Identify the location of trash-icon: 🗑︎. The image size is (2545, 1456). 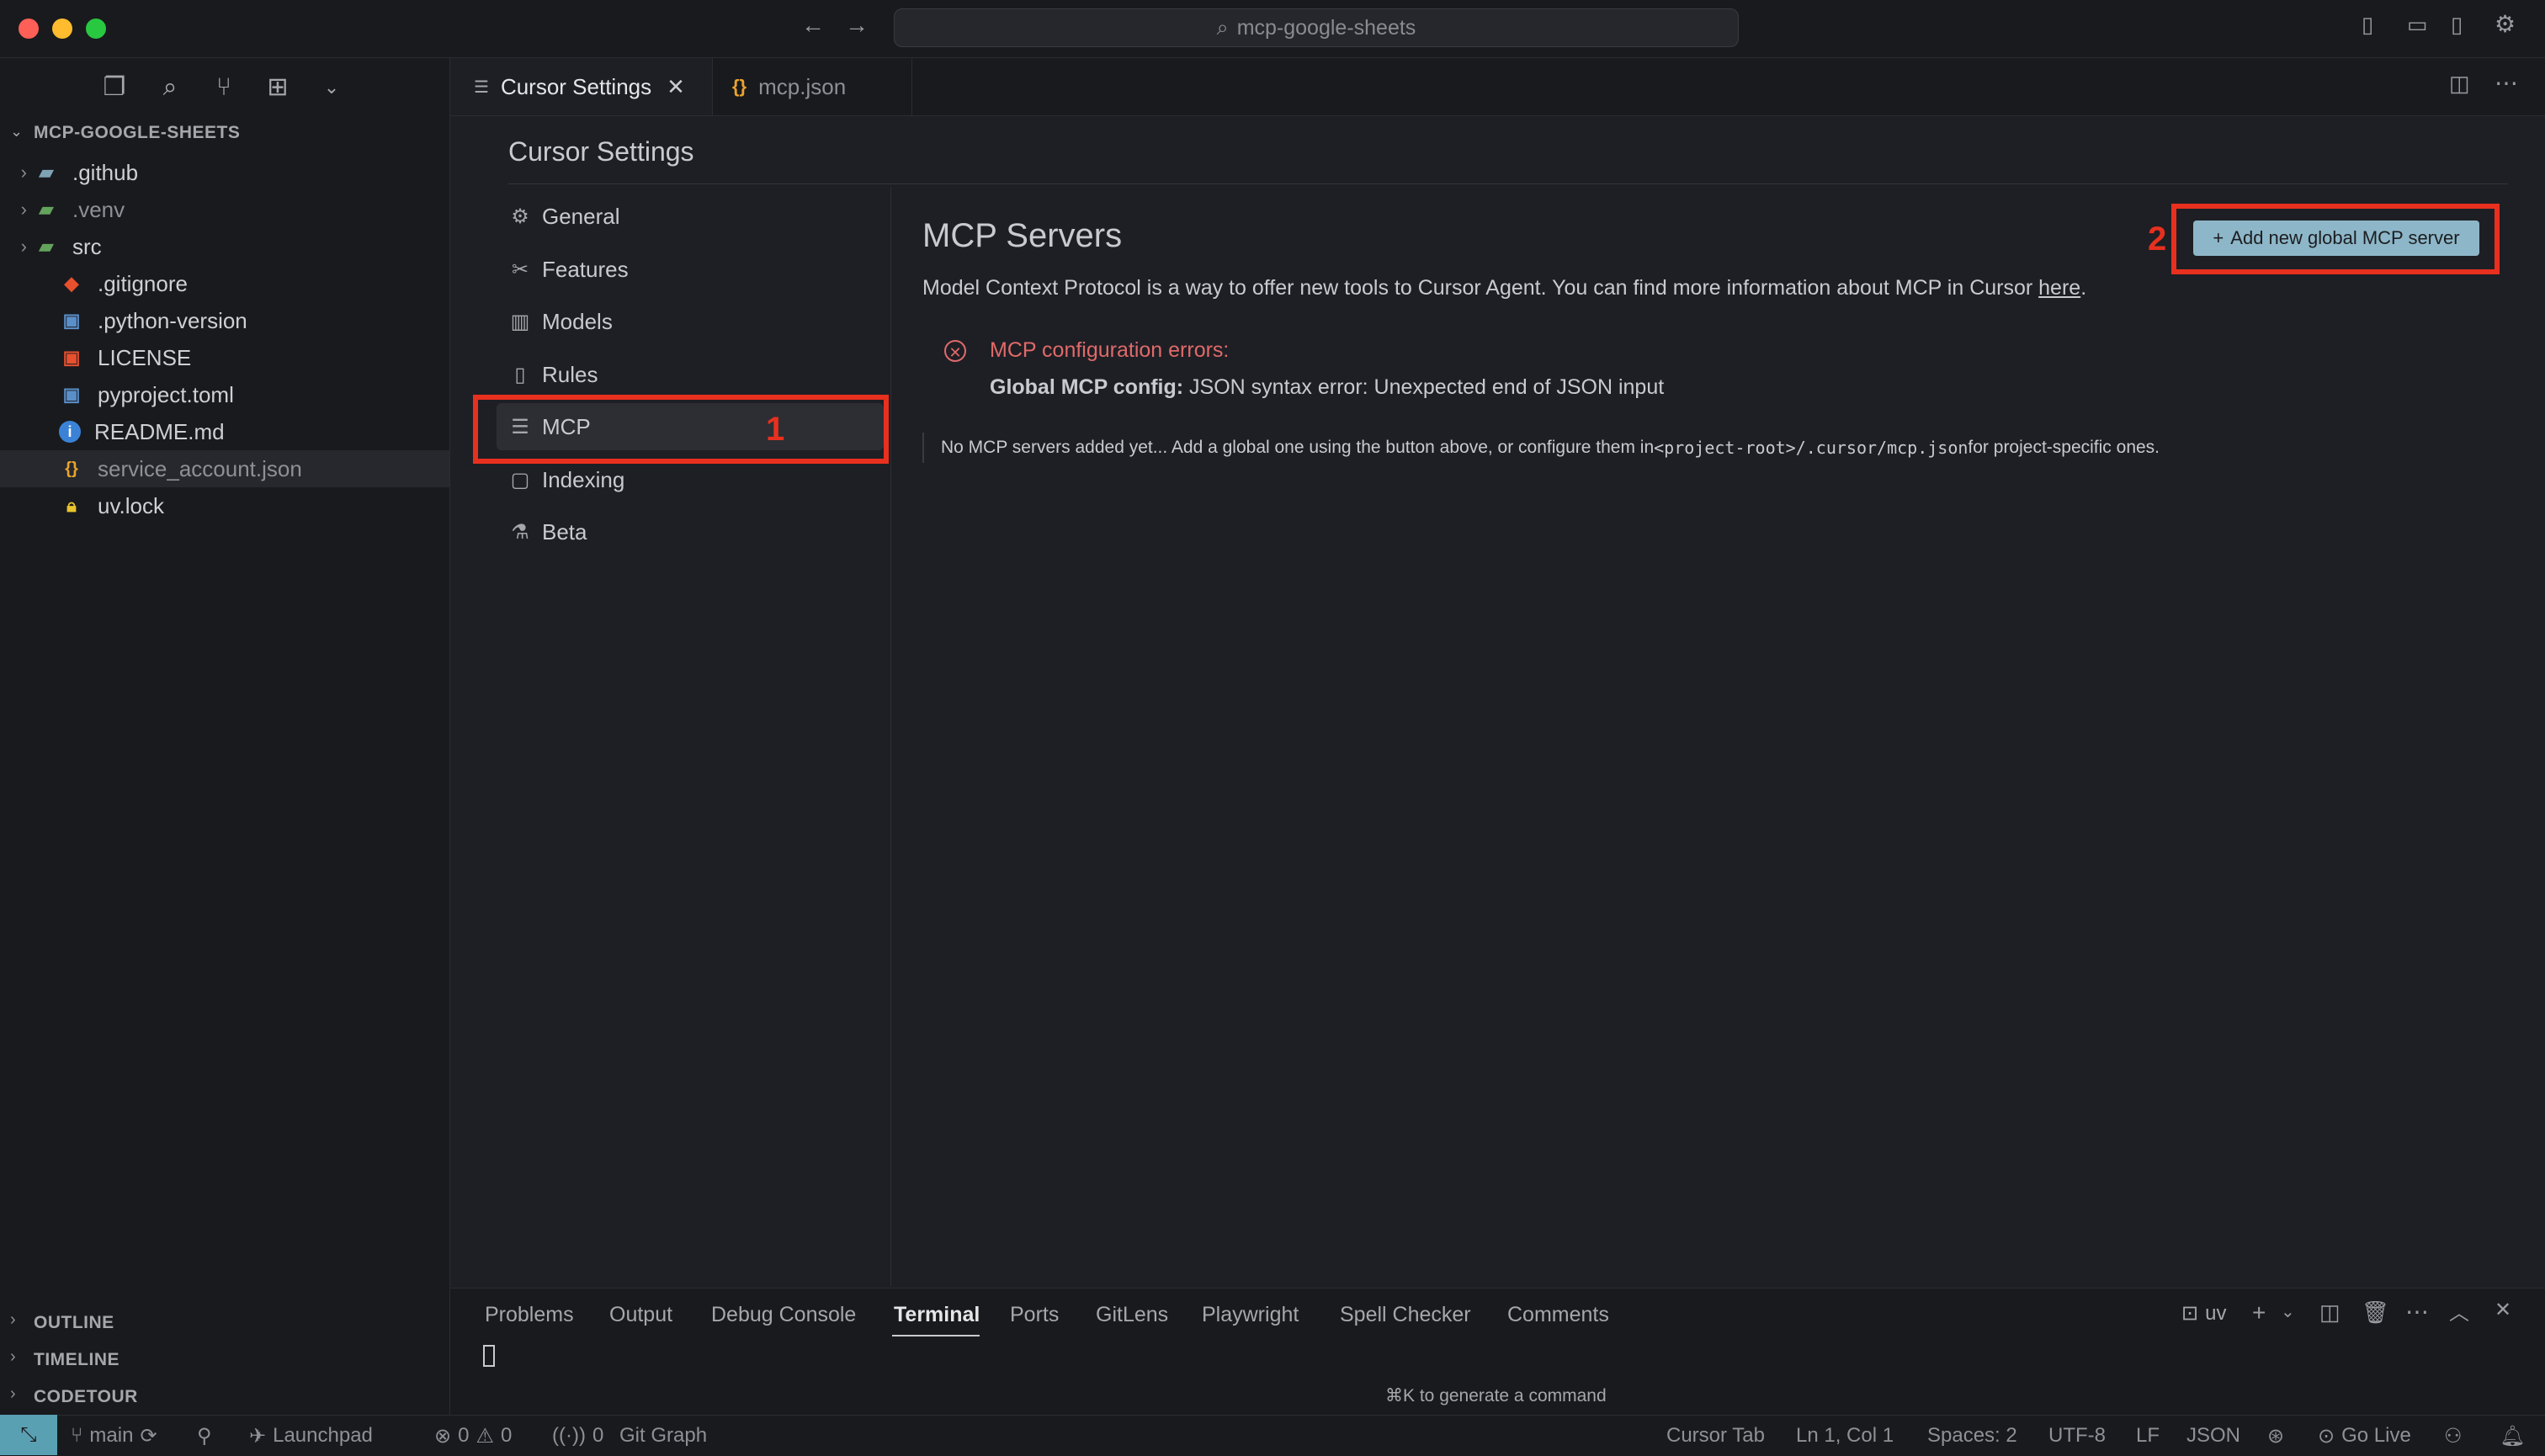
(2376, 1312).